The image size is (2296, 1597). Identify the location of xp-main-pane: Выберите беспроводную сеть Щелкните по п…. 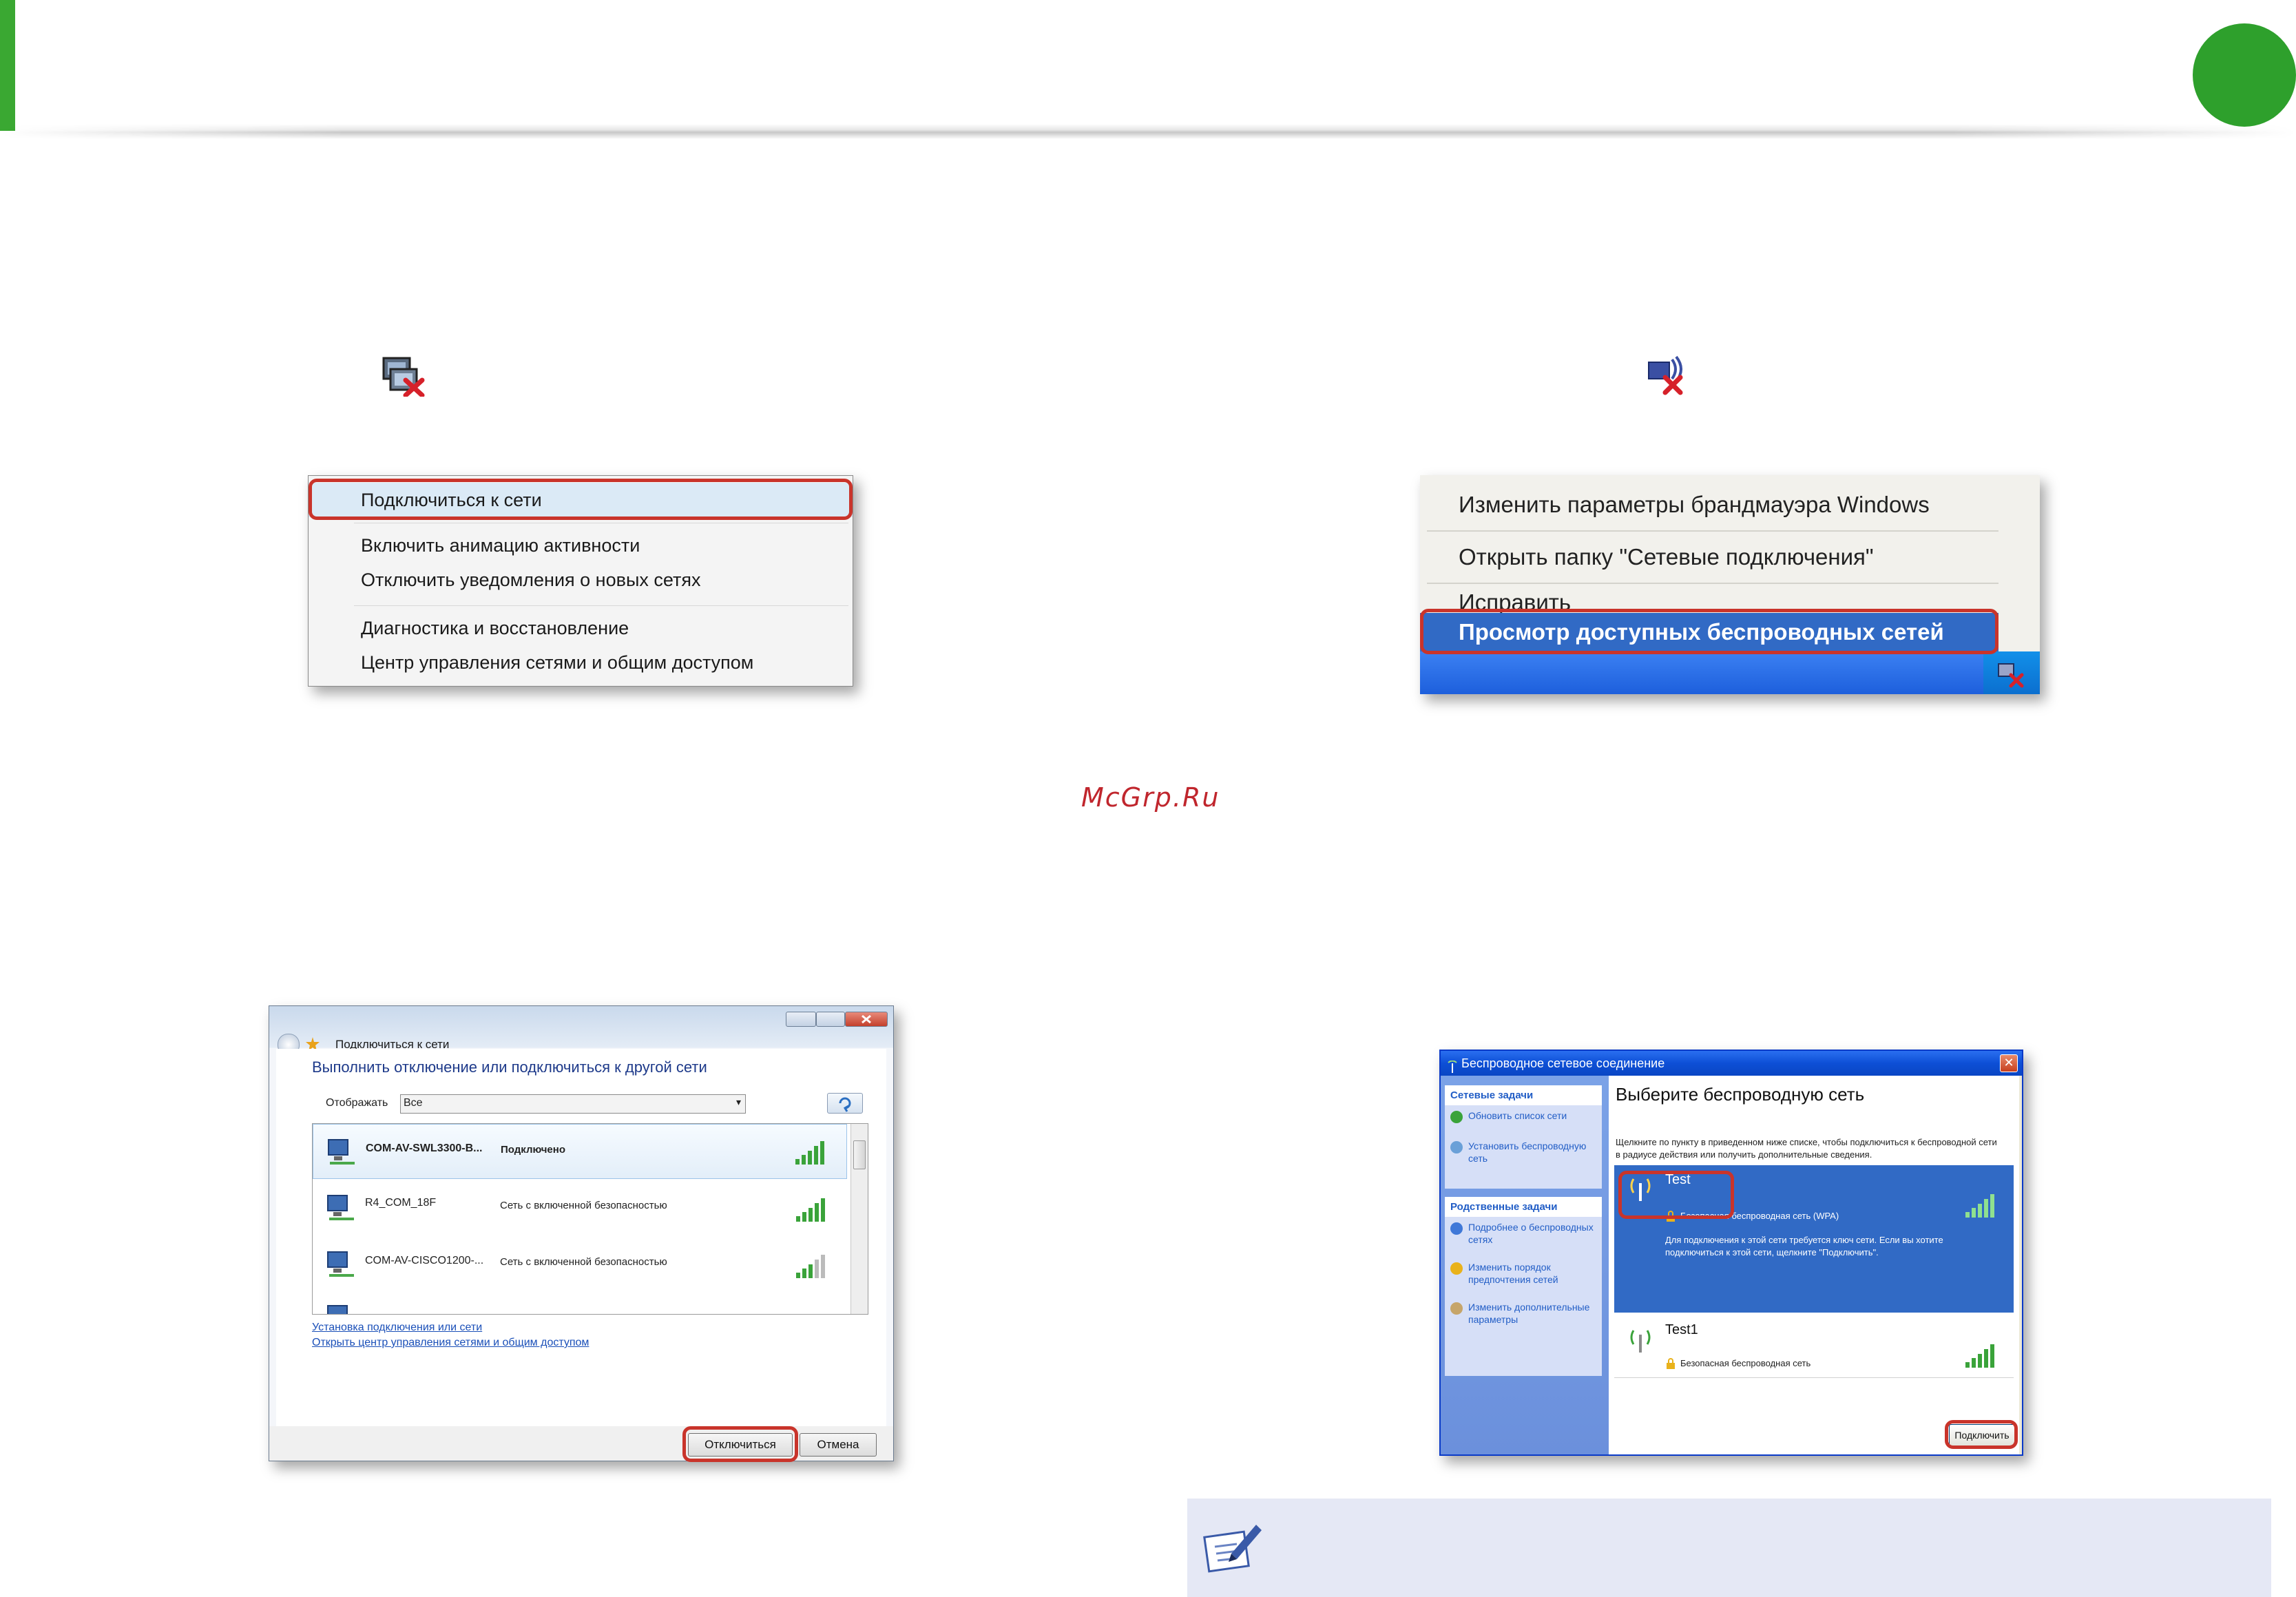
(1814, 1265).